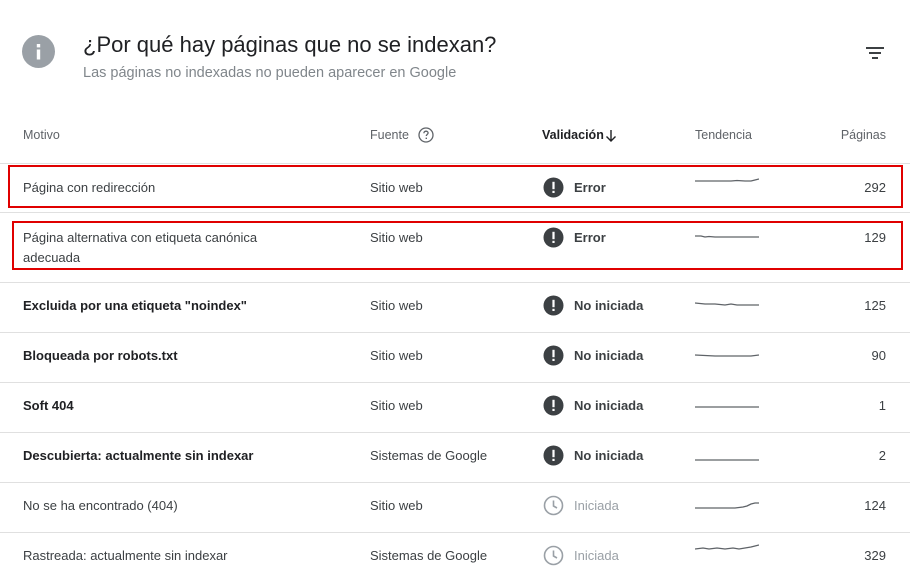 Image resolution: width=910 pixels, height=582 pixels. Describe the element at coordinates (573, 135) in the screenshot. I see `column-header-validacion: Validación` at that location.